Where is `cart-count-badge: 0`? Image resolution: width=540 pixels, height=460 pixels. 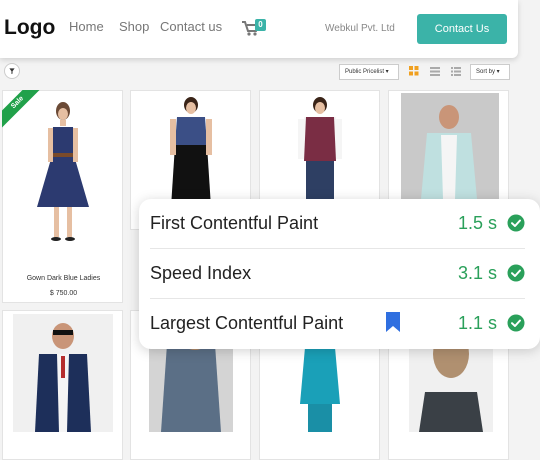 cart-count-badge: 0 is located at coordinates (260, 25).